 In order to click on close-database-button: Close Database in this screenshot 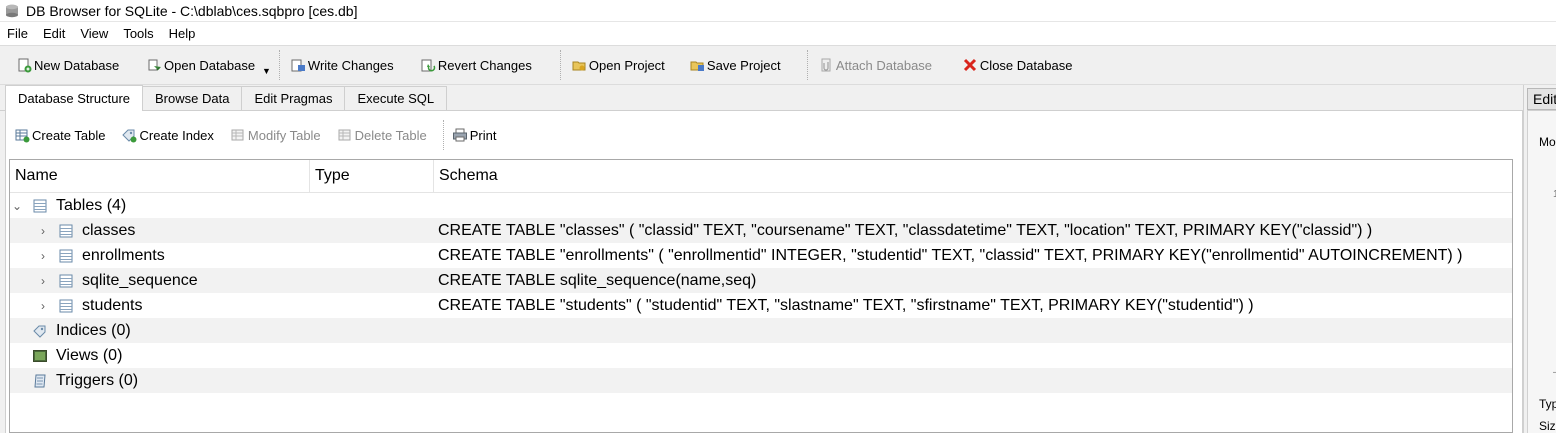, I will do `click(1016, 65)`.